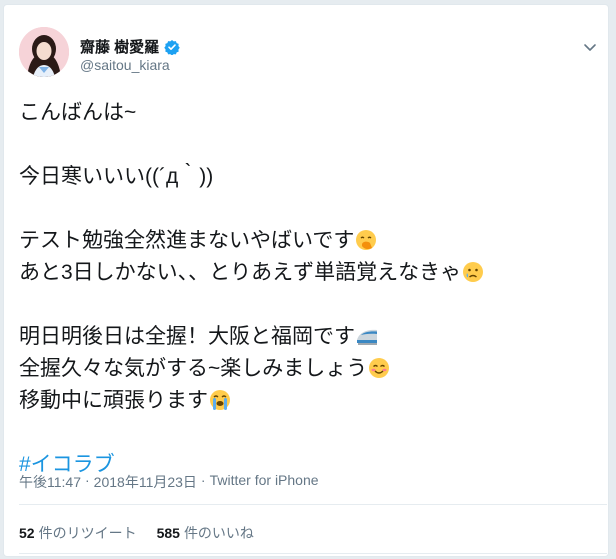  I want to click on likes-stat: 585 件のいいね, so click(205, 533).